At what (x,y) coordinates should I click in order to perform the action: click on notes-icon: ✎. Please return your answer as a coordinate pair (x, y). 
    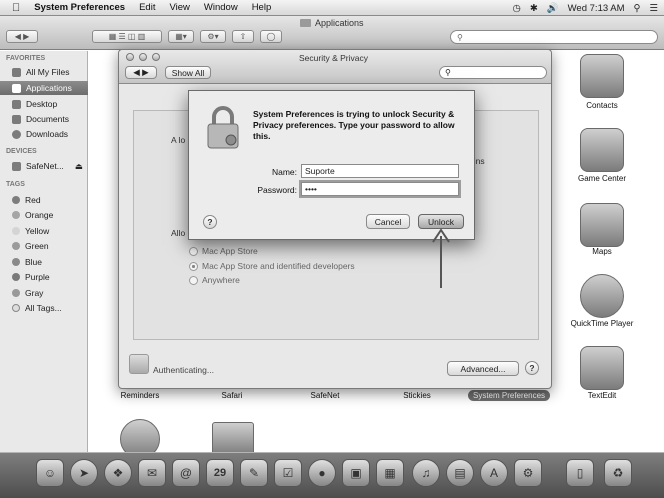
    Looking at the image, I should click on (254, 473).